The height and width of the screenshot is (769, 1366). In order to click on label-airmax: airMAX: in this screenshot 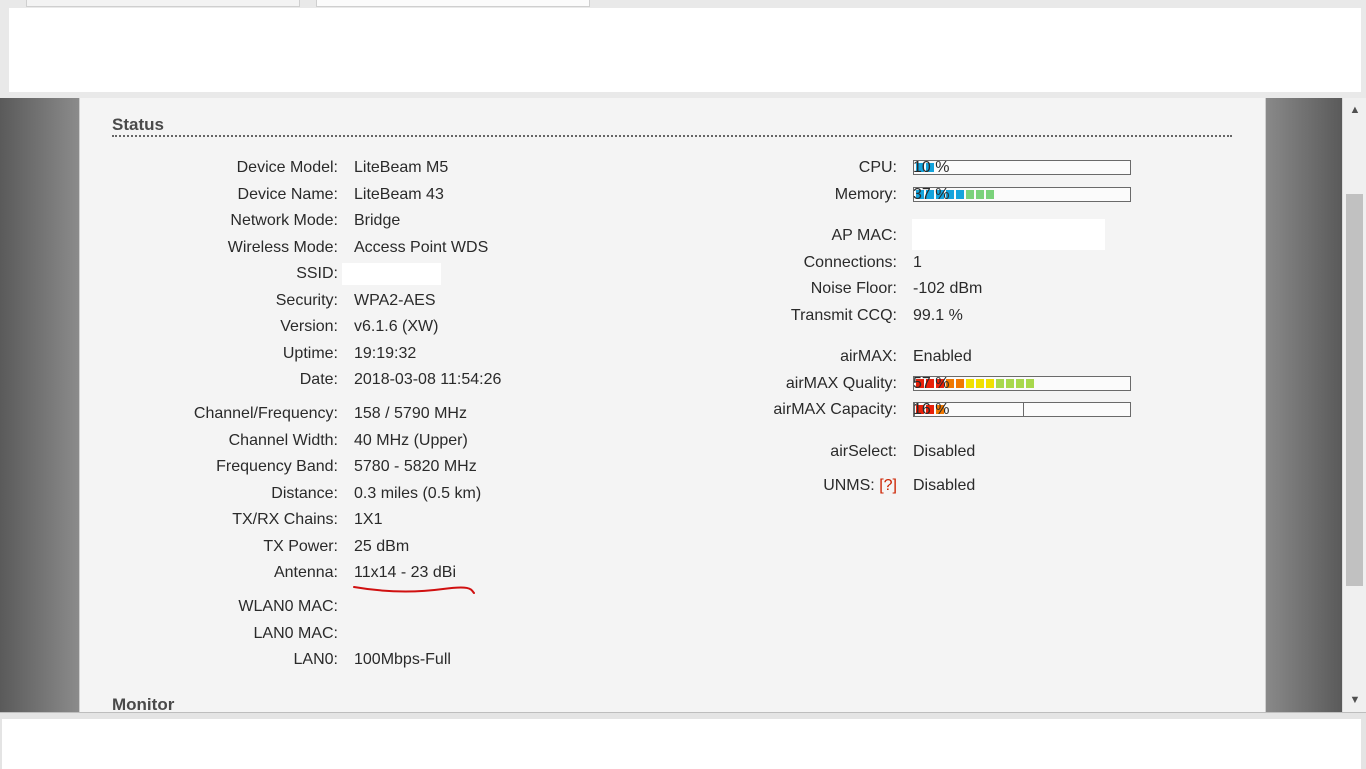, I will do `click(868, 356)`.